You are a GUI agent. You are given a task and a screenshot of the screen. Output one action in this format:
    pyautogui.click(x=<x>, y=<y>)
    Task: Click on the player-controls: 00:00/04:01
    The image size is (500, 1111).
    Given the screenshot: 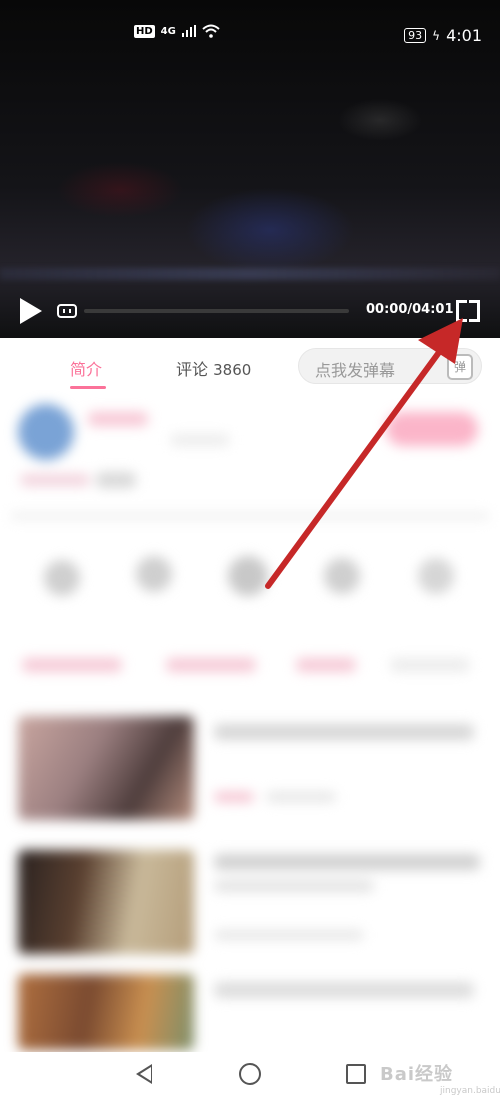 What is the action you would take?
    pyautogui.click(x=250, y=312)
    